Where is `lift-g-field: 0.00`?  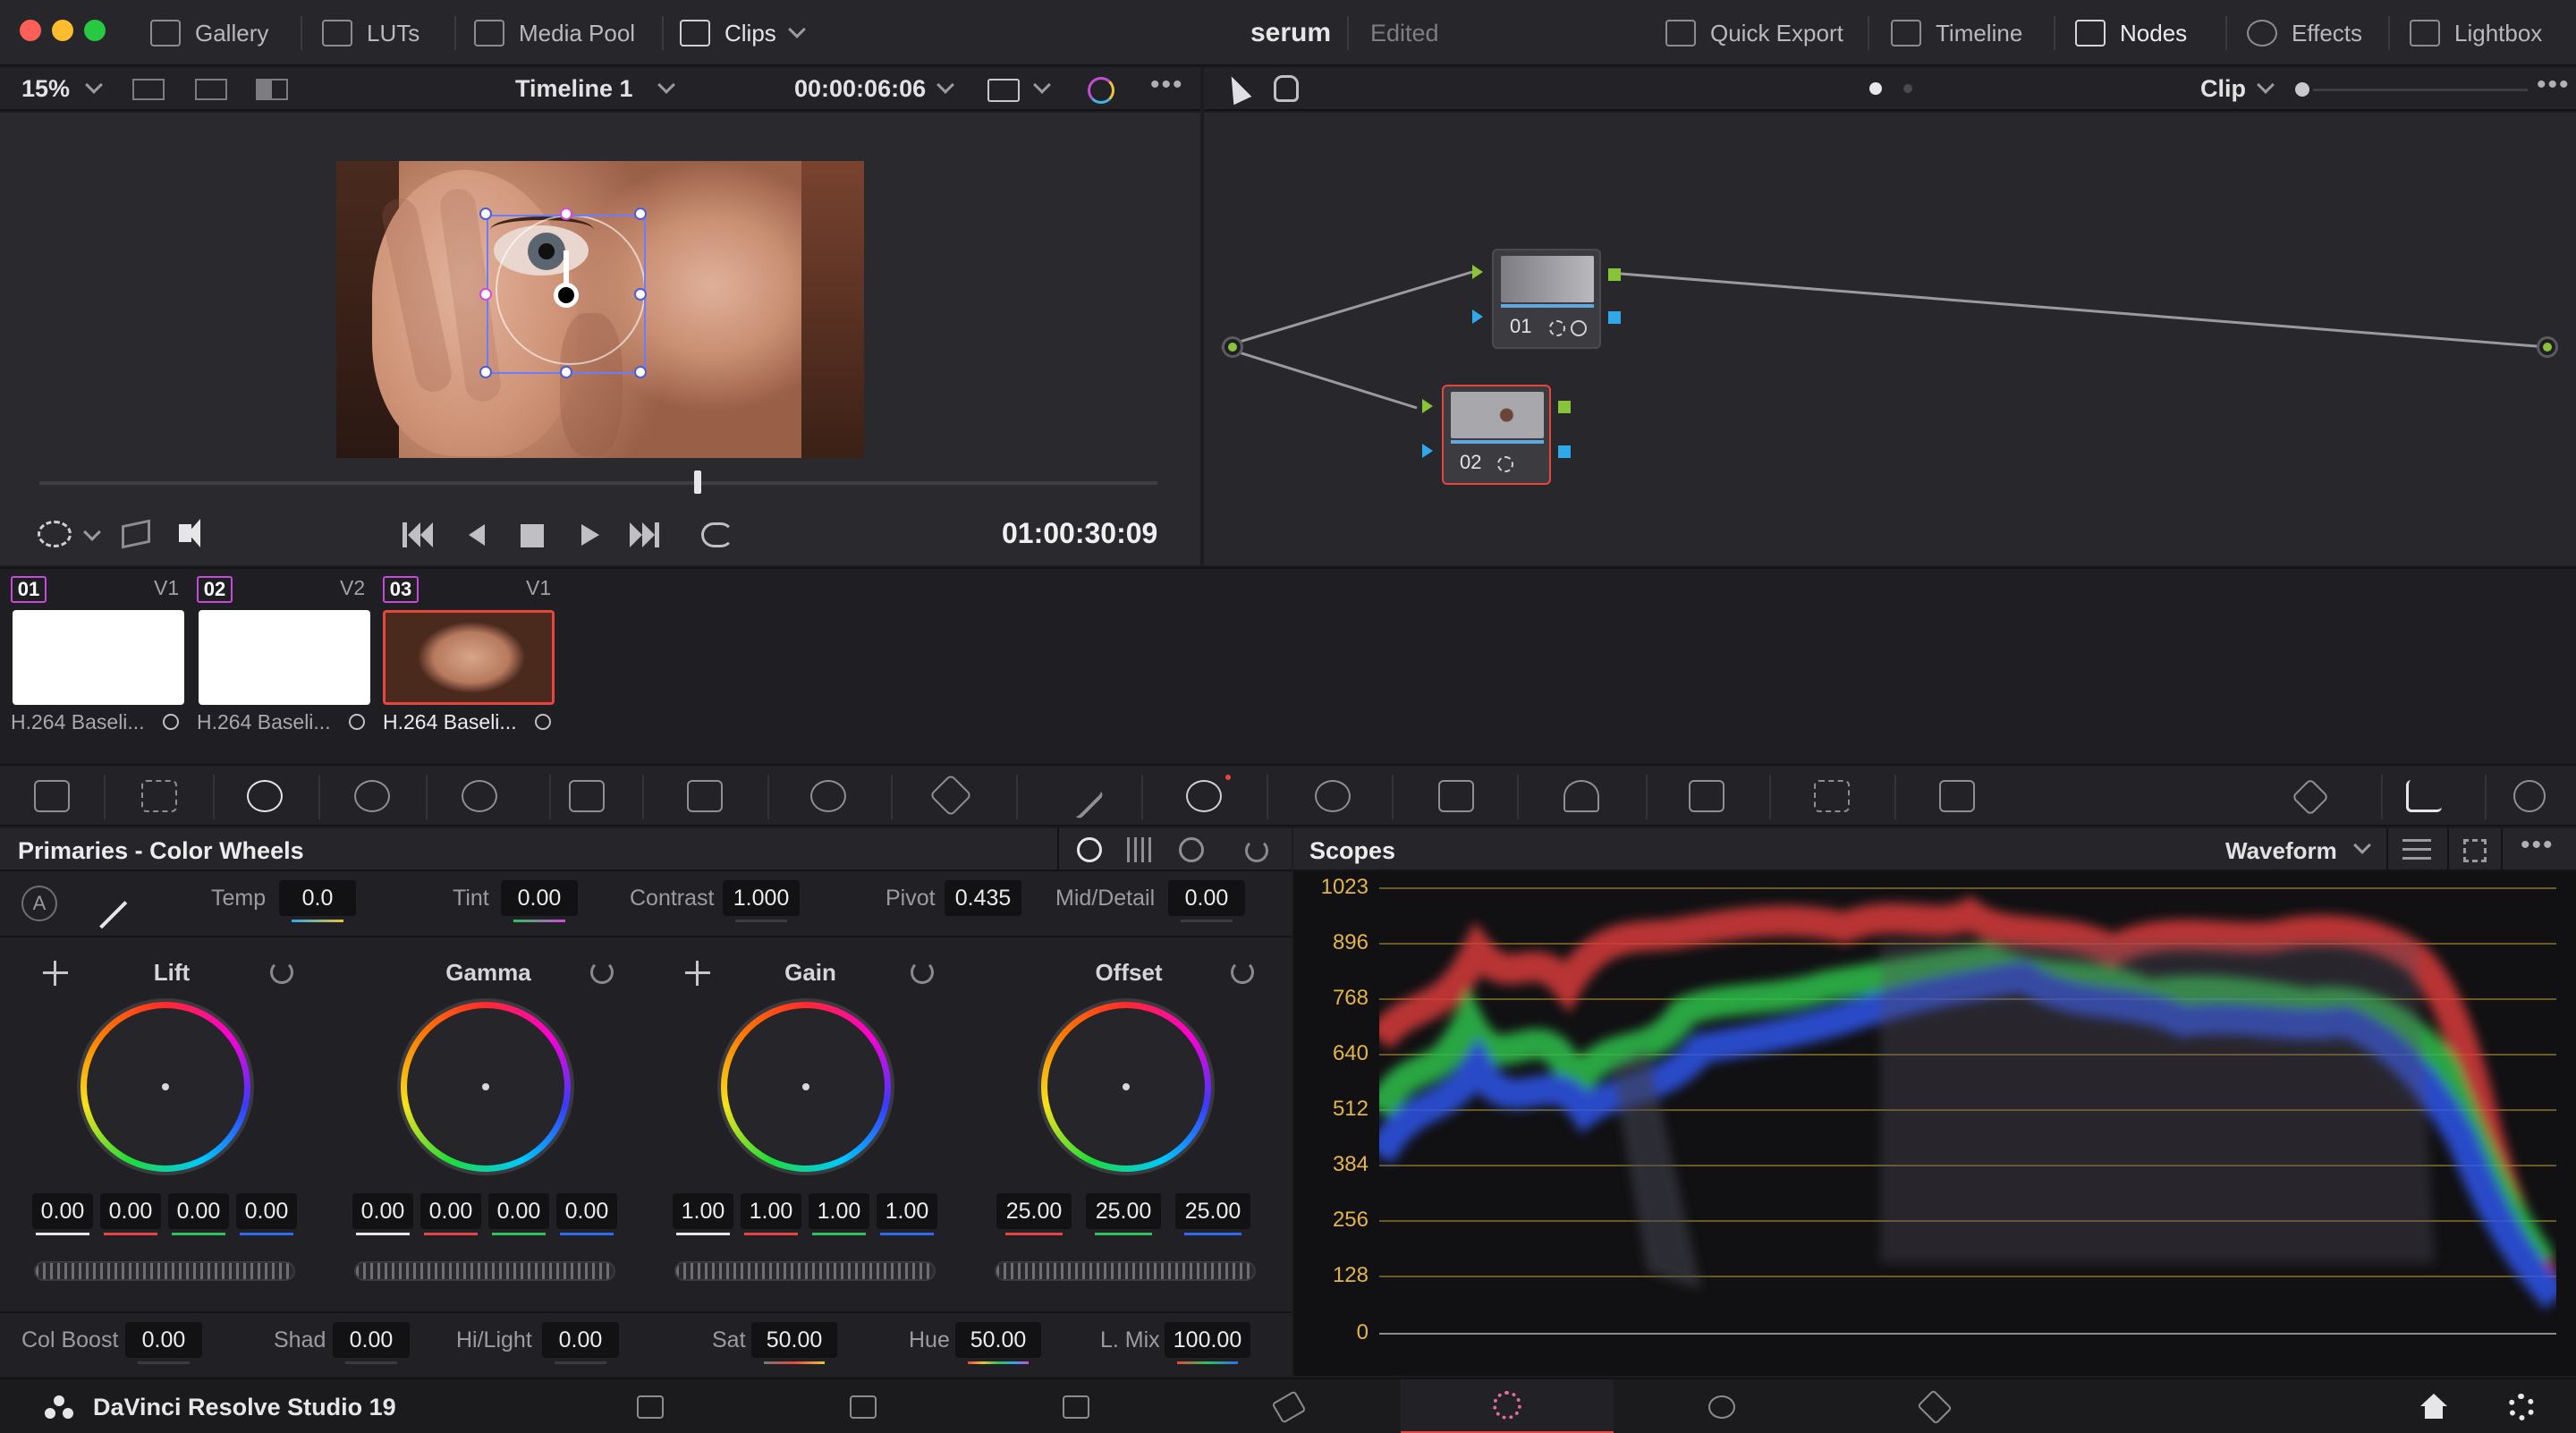 lift-g-field: 0.00 is located at coordinates (198, 1211).